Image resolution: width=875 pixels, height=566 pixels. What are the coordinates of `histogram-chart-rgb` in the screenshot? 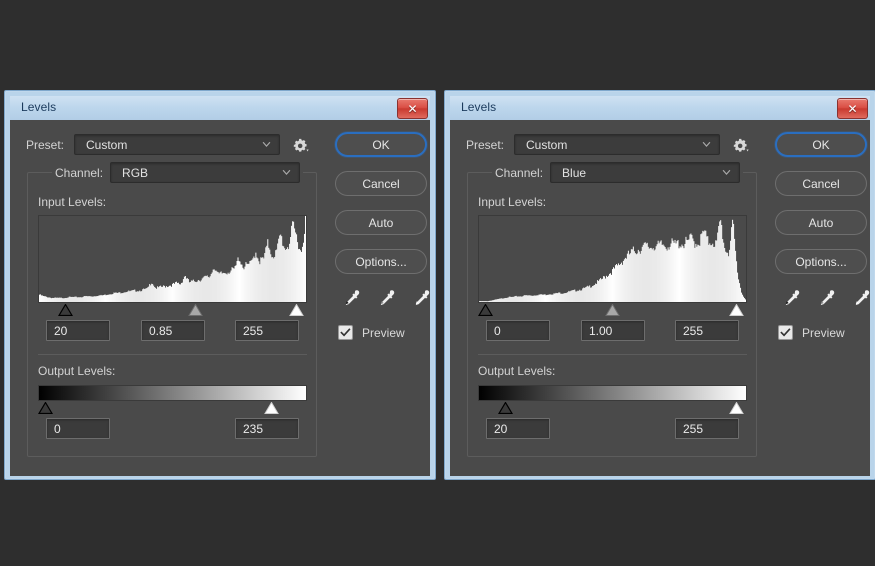 It's located at (172, 259).